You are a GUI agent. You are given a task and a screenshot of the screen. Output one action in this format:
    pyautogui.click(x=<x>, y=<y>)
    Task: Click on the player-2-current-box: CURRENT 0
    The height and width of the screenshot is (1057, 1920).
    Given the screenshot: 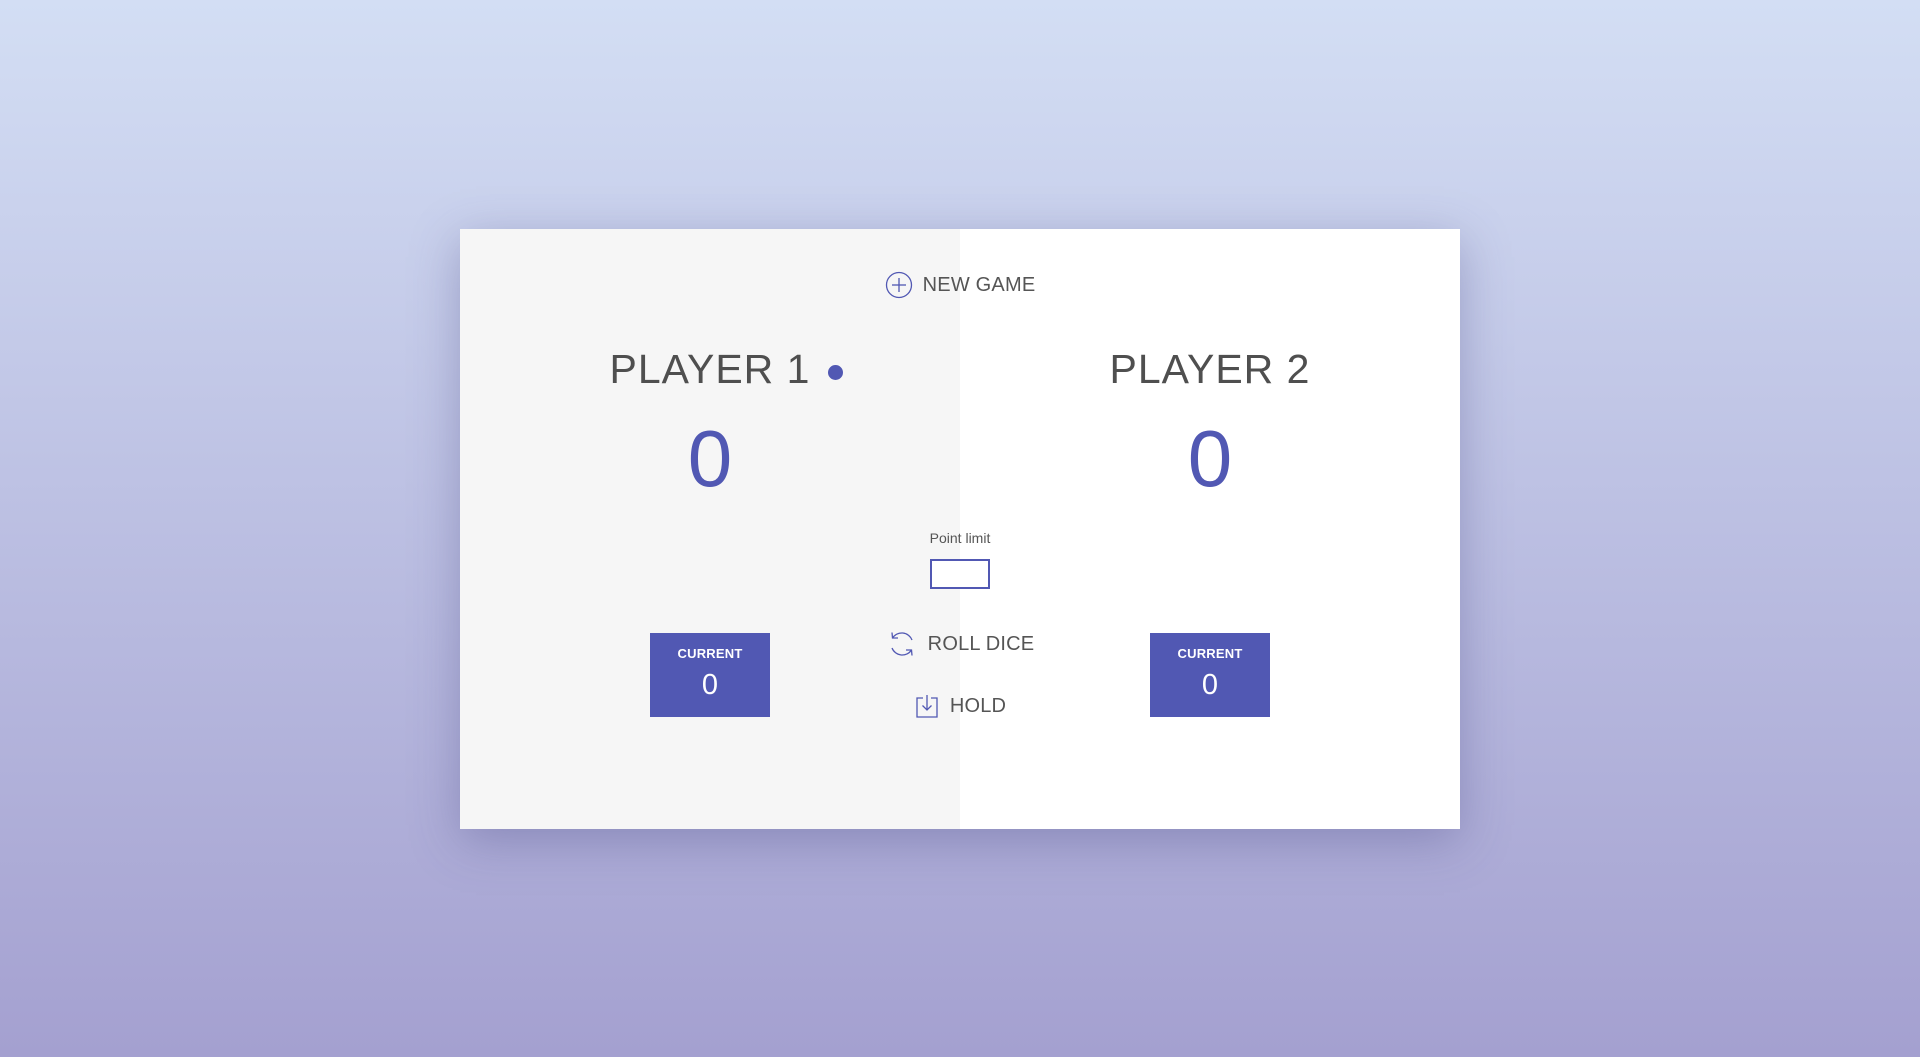 What is the action you would take?
    pyautogui.click(x=1210, y=675)
    